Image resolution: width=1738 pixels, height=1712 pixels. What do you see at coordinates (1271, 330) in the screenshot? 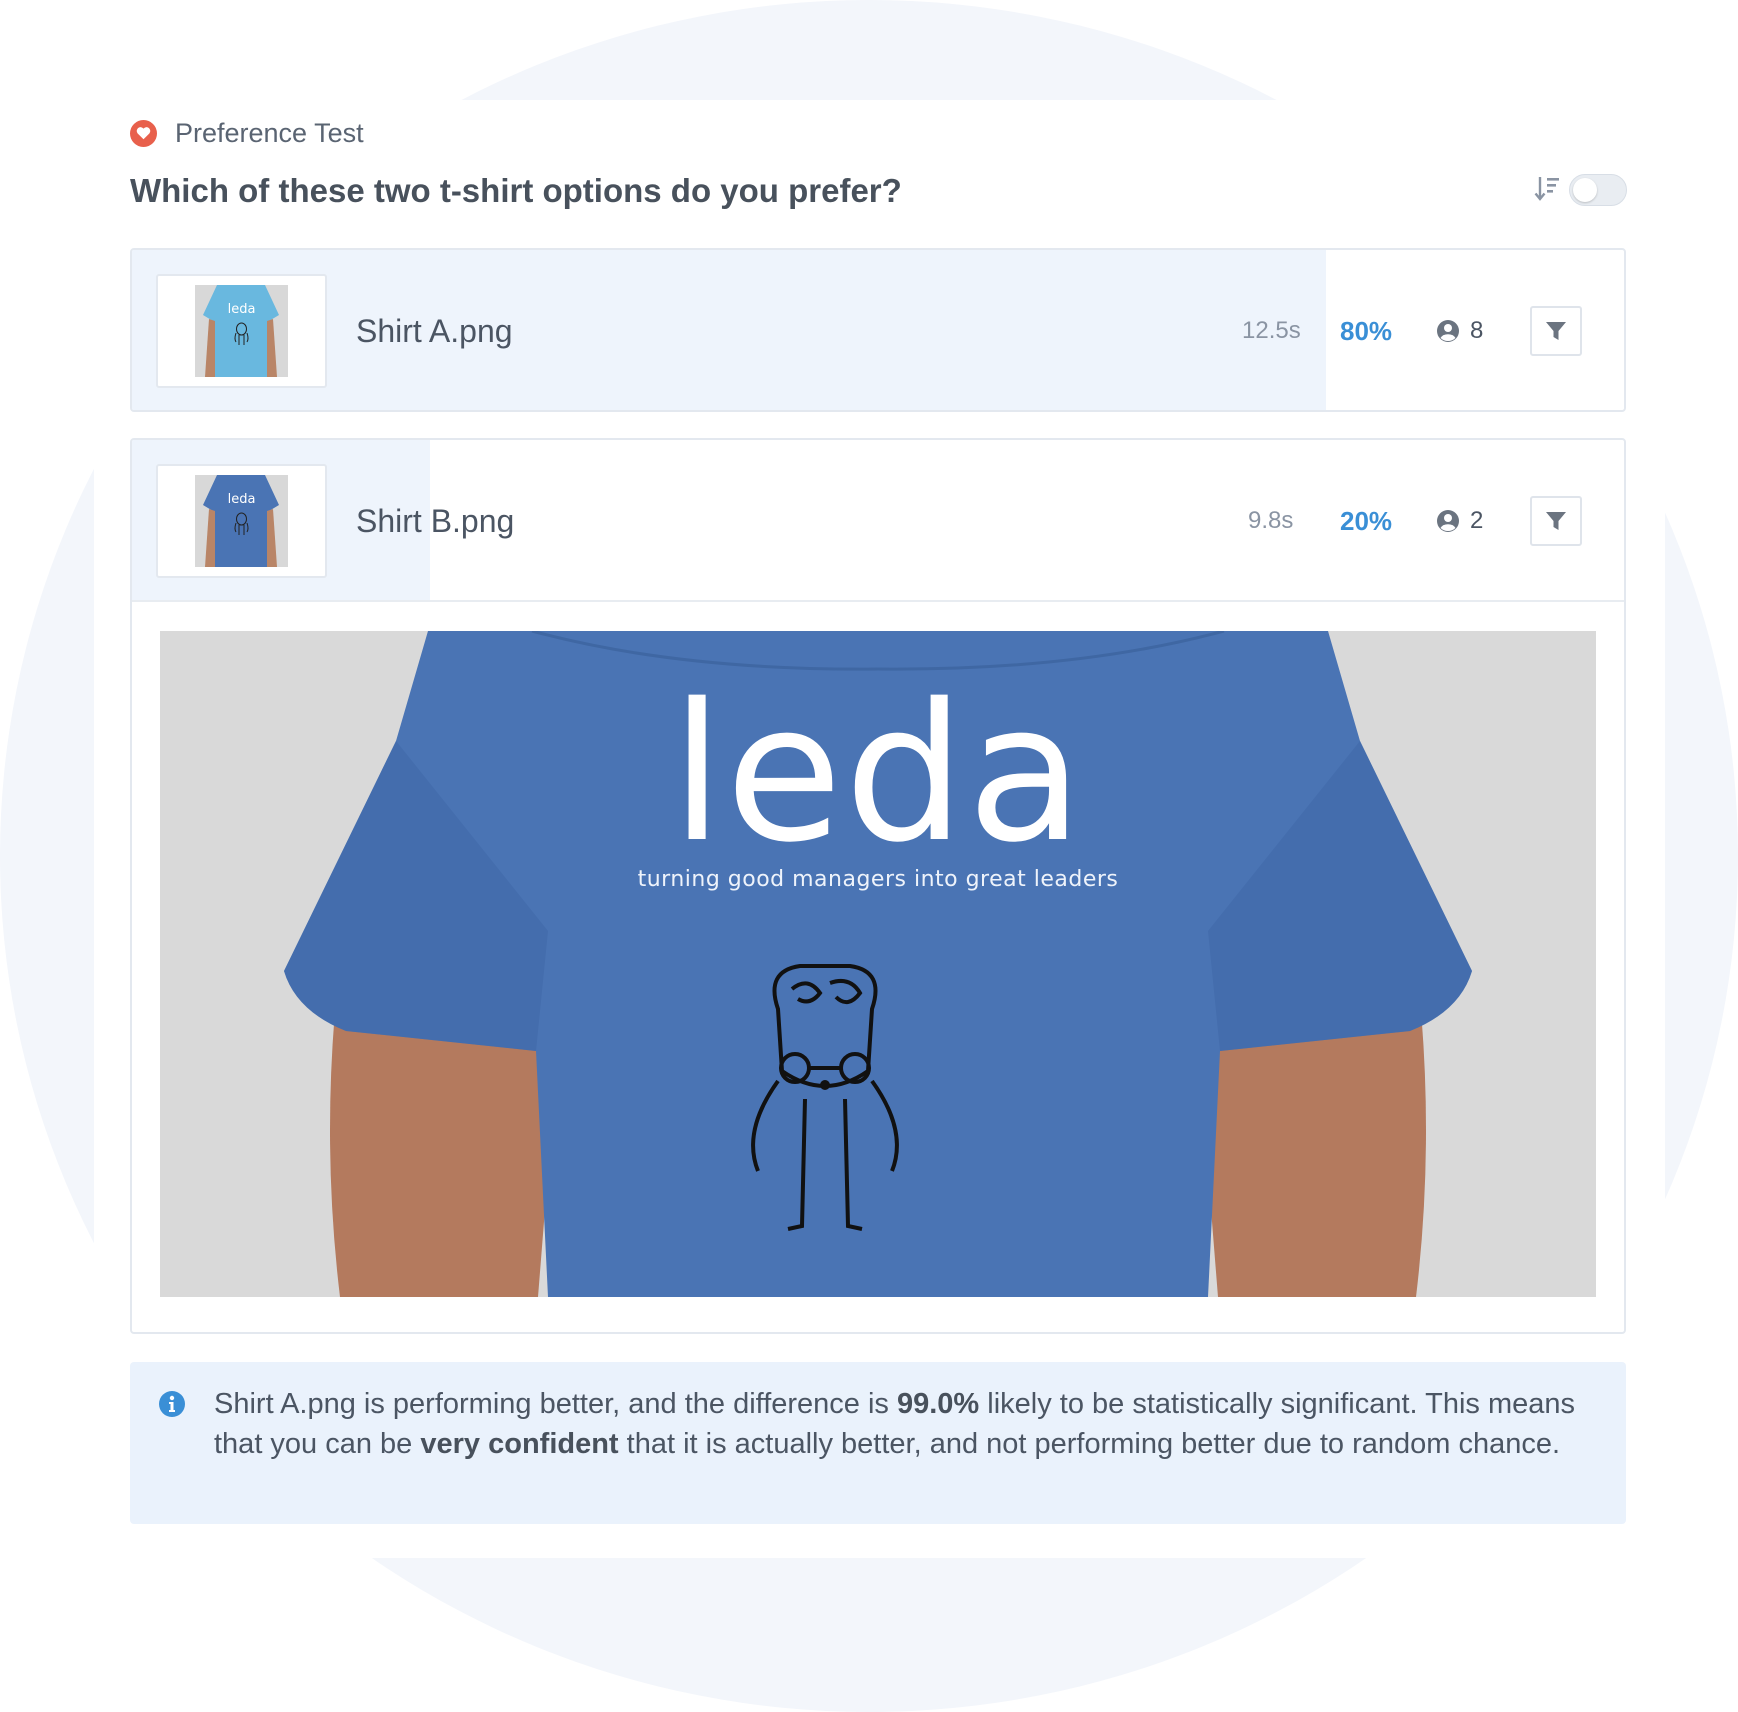
I see `avg-time: 12.5s` at bounding box center [1271, 330].